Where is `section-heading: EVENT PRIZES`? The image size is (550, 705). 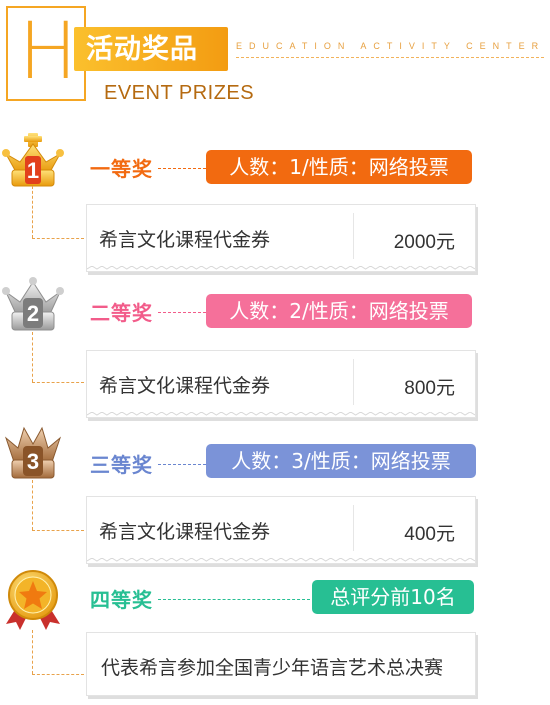 section-heading: EVENT PRIZES is located at coordinates (179, 93).